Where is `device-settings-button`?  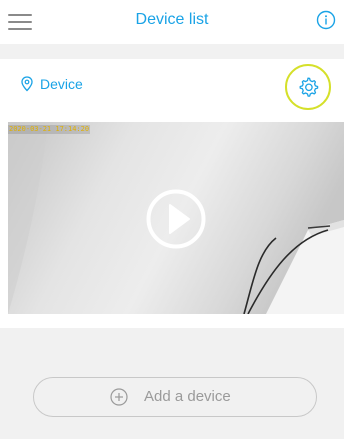
device-settings-button is located at coordinates (308, 87).